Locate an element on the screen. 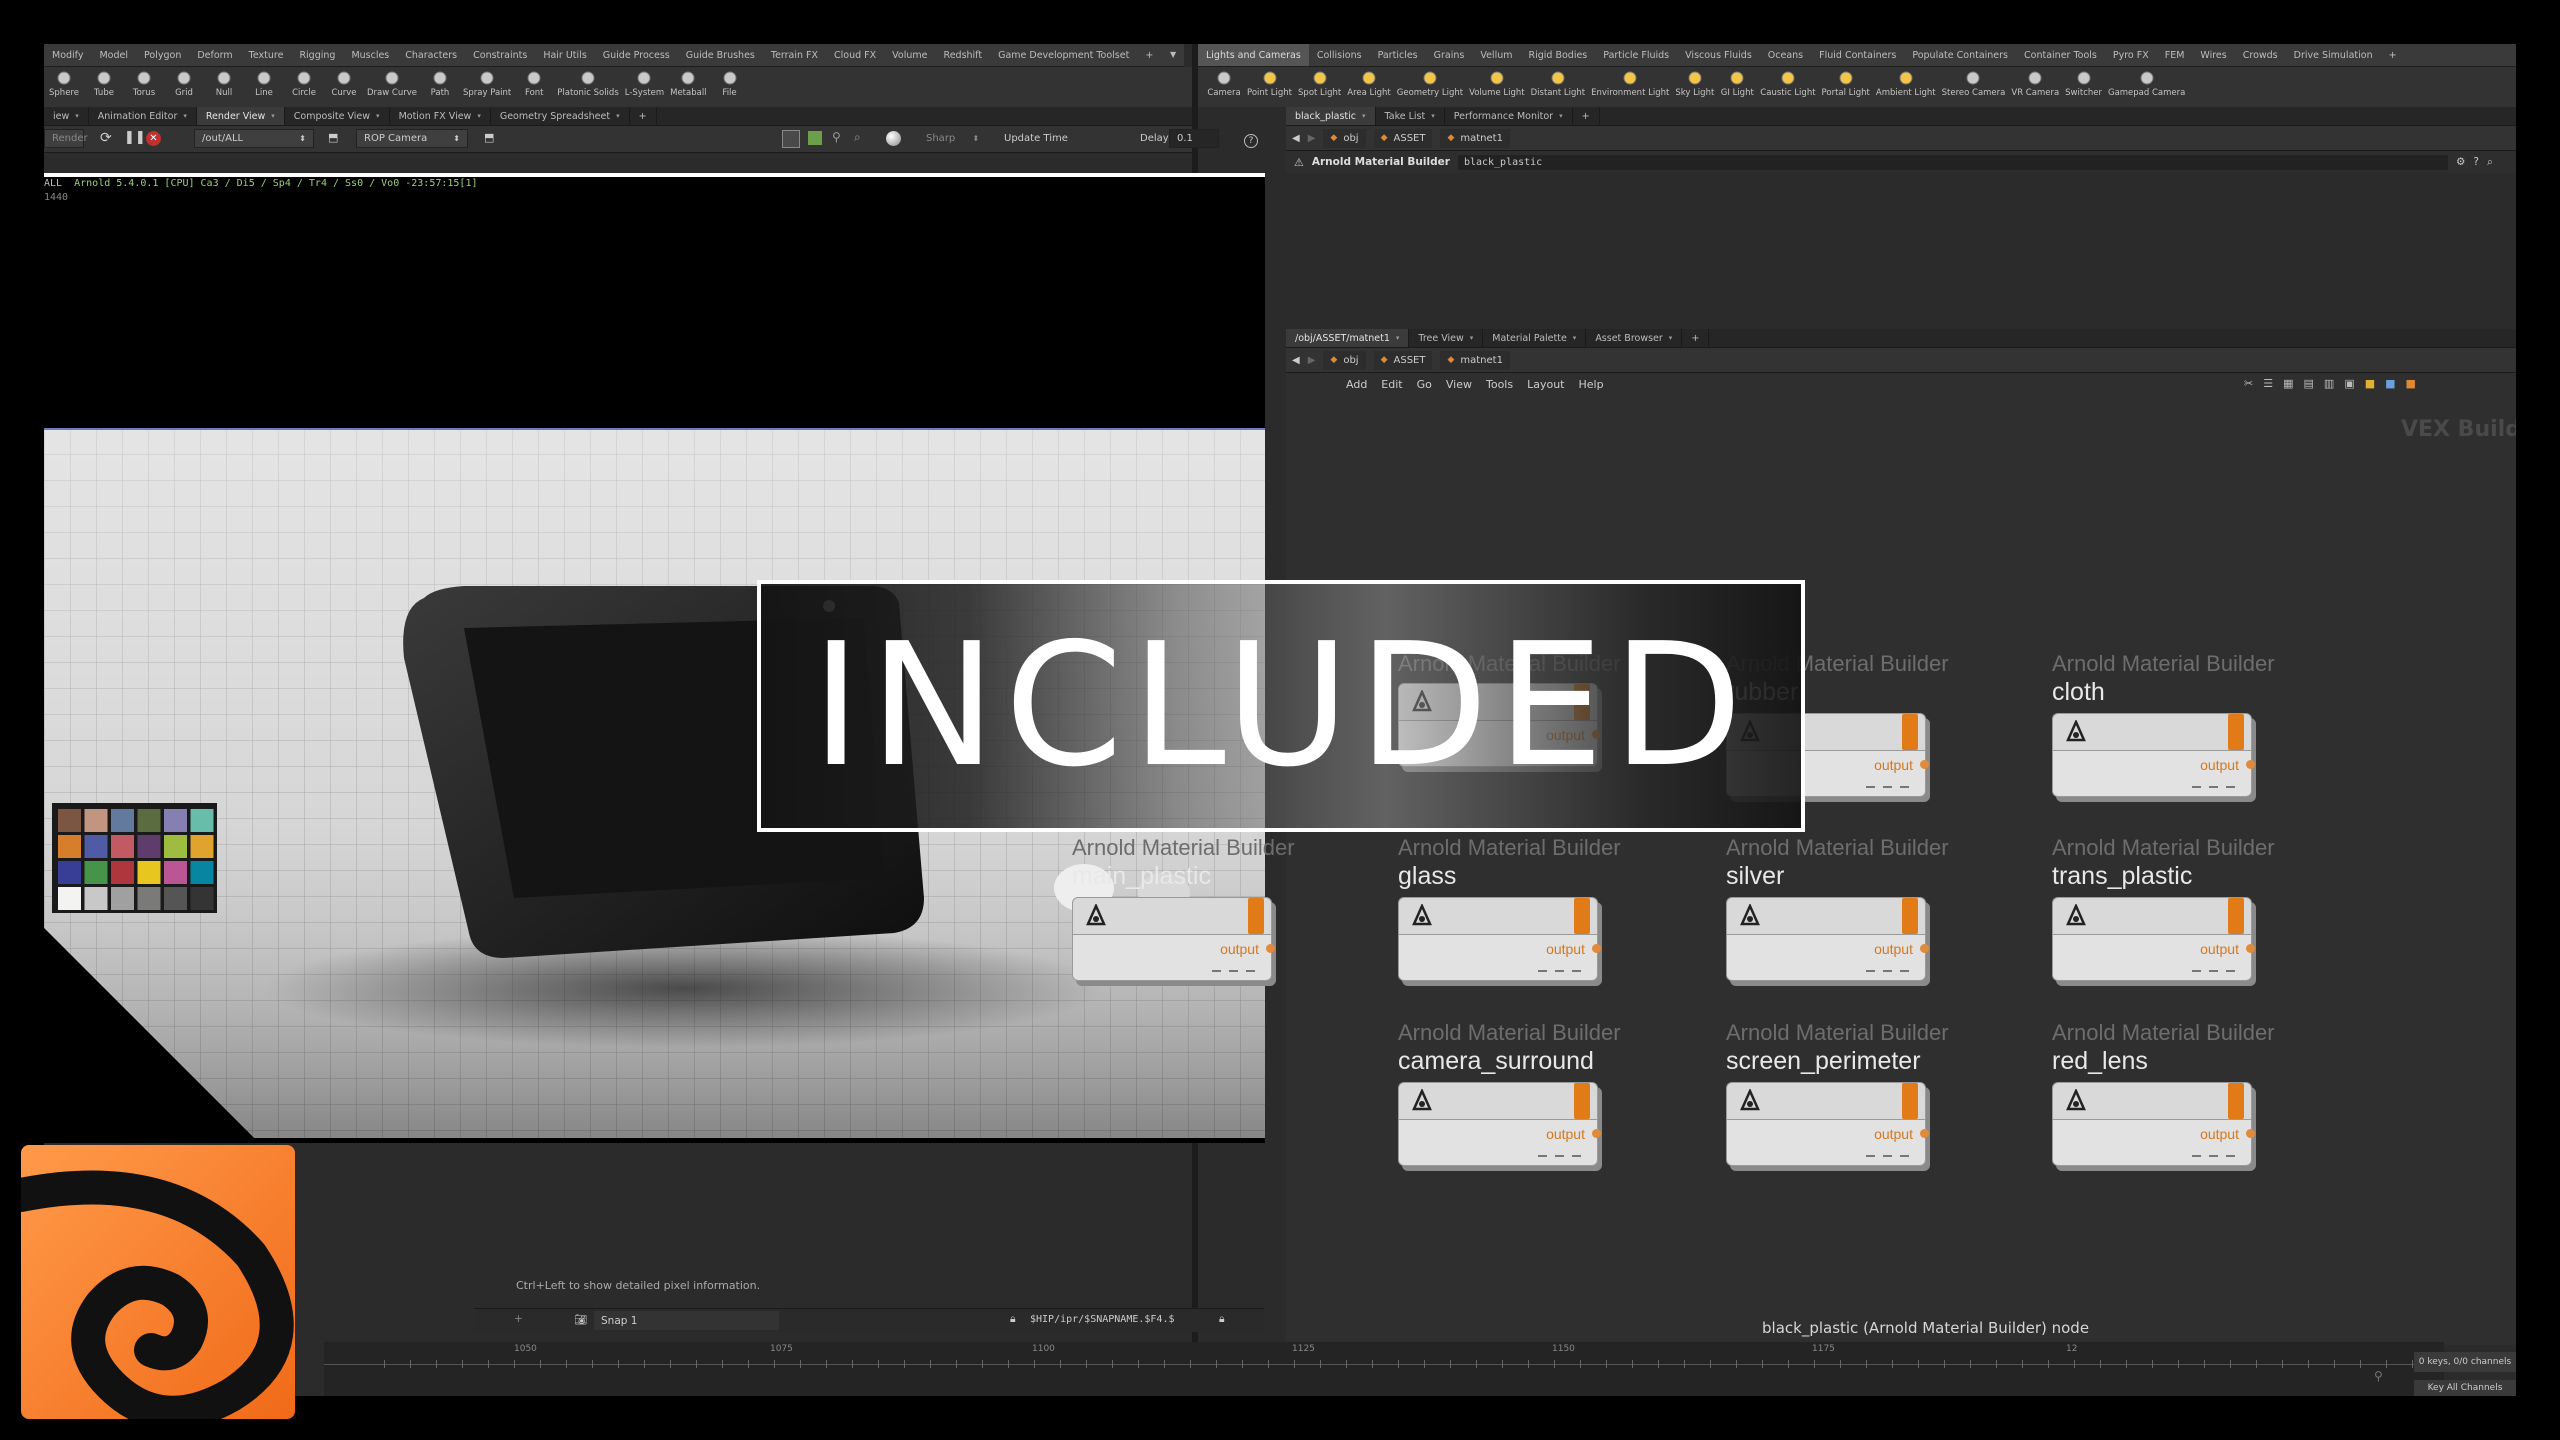 This screenshot has width=2560, height=1440. pause-icon: ❚❚ is located at coordinates (135, 137).